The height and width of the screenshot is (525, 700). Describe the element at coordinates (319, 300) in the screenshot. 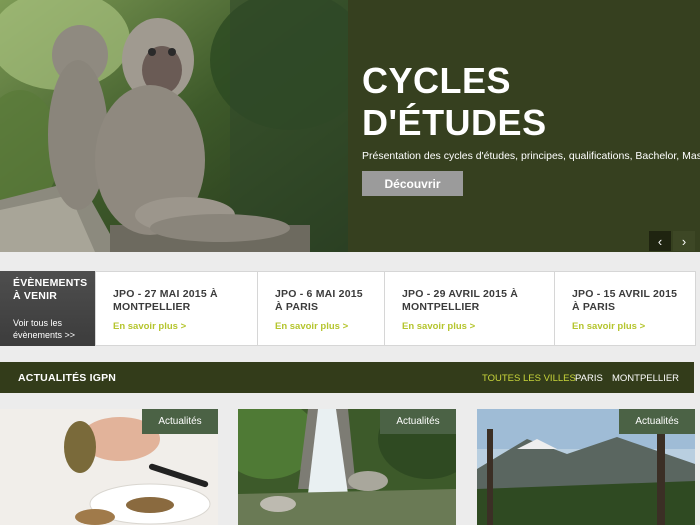

I see `event-title: JPO - 6 MAI 2015 À PARIS` at that location.